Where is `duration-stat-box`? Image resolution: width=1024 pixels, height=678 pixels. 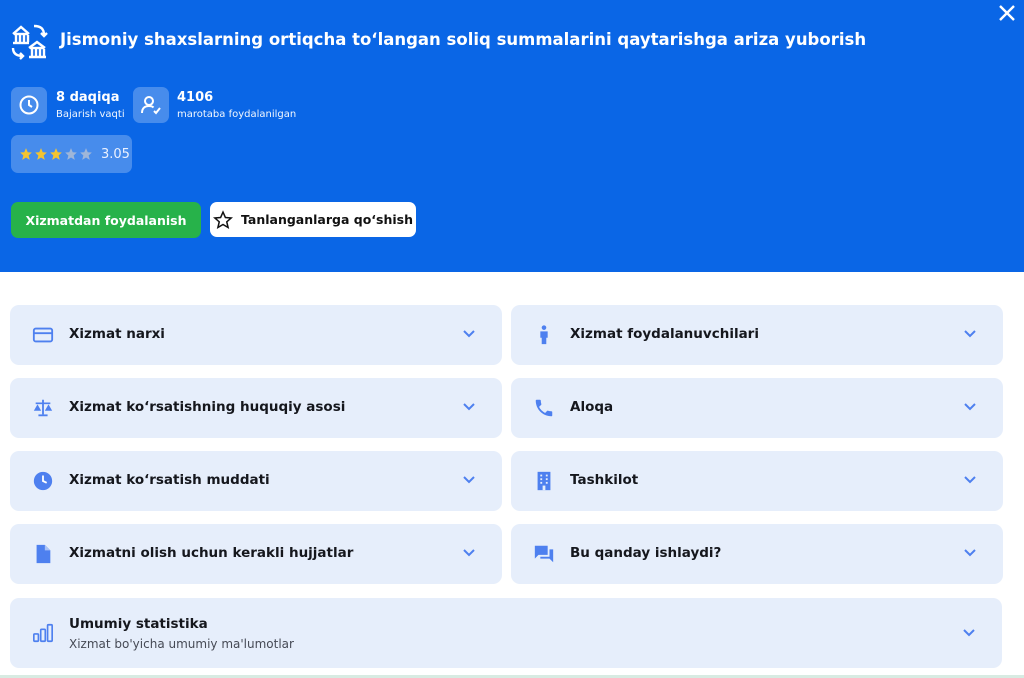 duration-stat-box is located at coordinates (29, 105).